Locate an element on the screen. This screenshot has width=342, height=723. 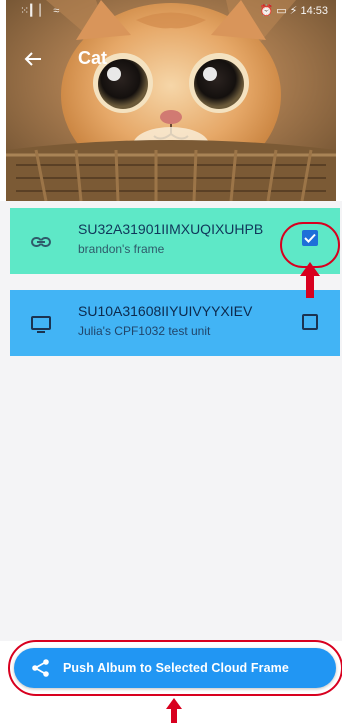
push-album-button: Push Album to Selected Cloud Frame is located at coordinates (175, 668).